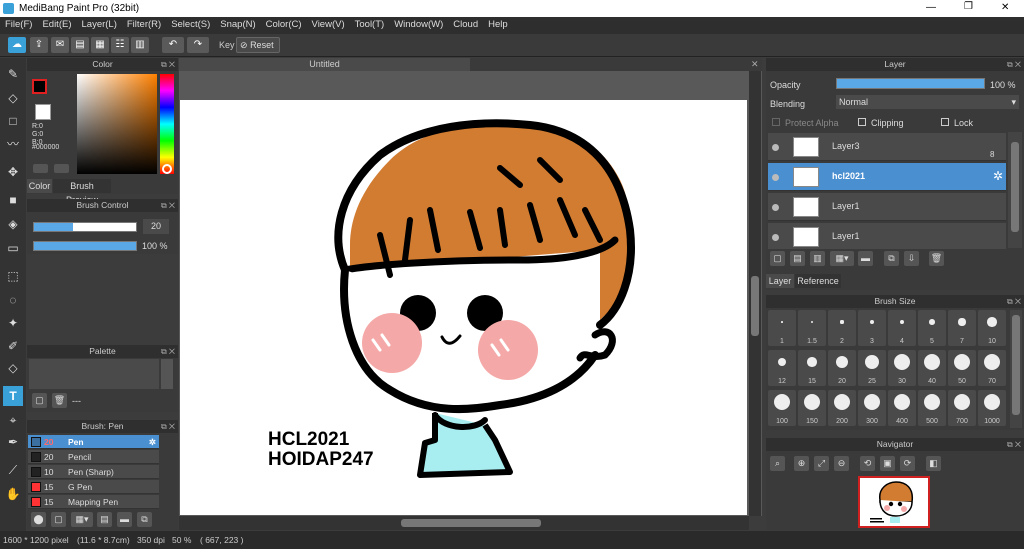 This screenshot has width=1024, height=549. What do you see at coordinates (100, 45) in the screenshot?
I see `document-icon: ▦` at bounding box center [100, 45].